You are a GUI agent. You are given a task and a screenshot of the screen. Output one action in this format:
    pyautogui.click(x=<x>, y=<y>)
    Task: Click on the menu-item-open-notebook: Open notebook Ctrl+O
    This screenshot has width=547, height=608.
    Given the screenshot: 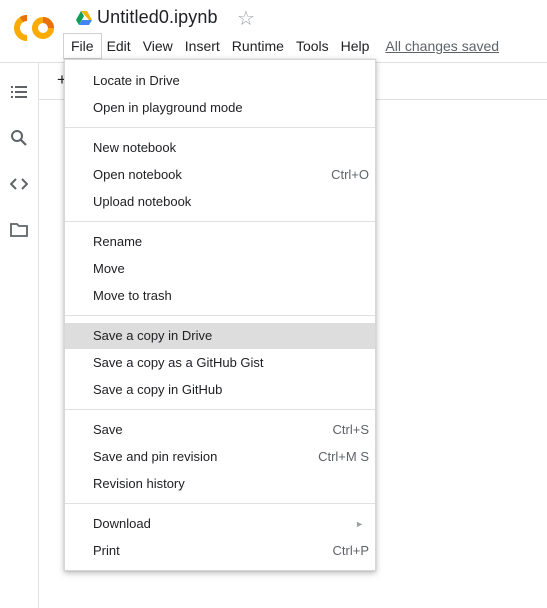 What is the action you would take?
    pyautogui.click(x=220, y=175)
    